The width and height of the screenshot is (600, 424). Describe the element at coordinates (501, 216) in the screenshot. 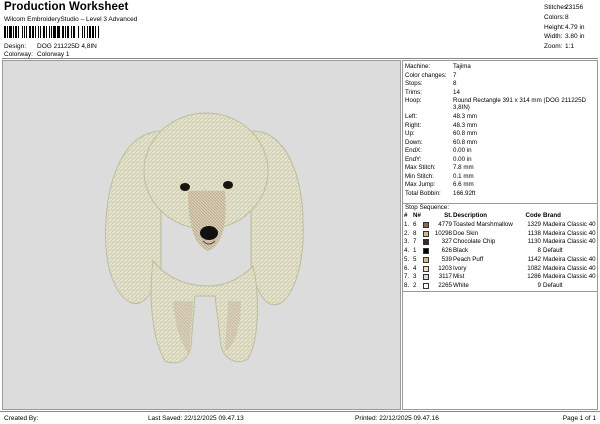

I see `stop-sequence-header: # N# St. Description Code Brand` at that location.